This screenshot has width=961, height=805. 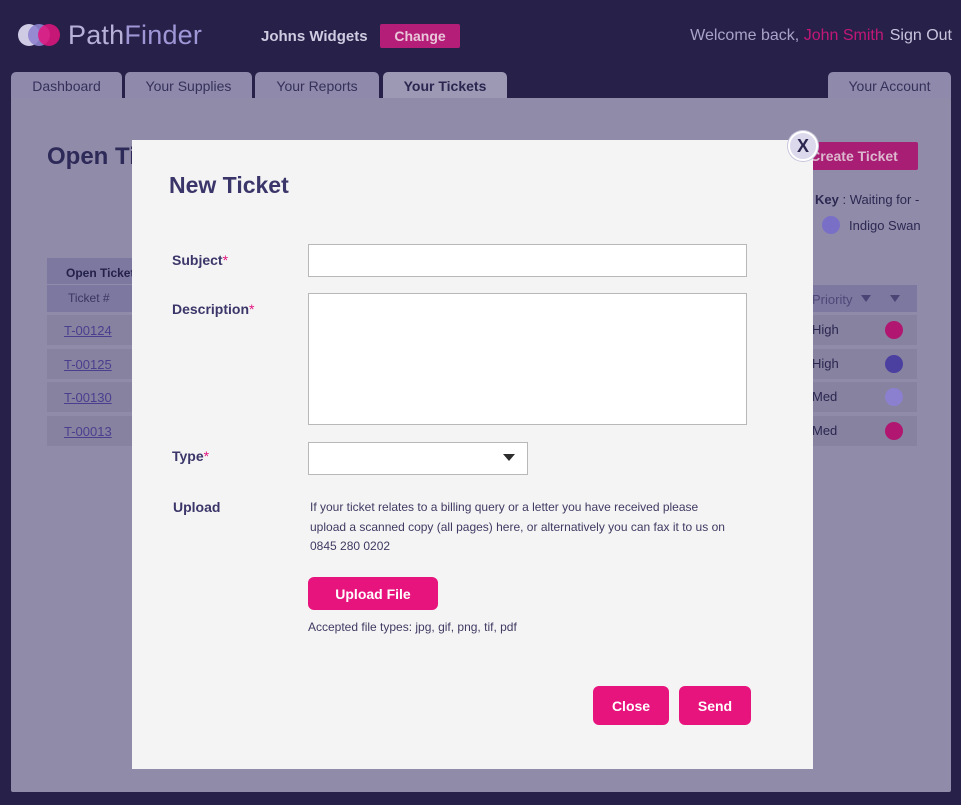 I want to click on tab-your-tickets: Your Tickets, so click(x=445, y=85).